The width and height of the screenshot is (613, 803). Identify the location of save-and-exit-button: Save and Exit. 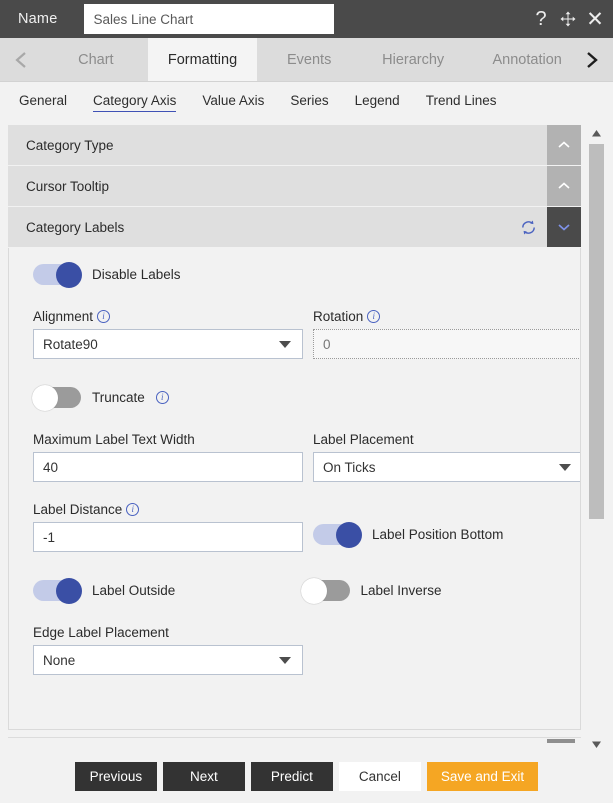
(482, 776).